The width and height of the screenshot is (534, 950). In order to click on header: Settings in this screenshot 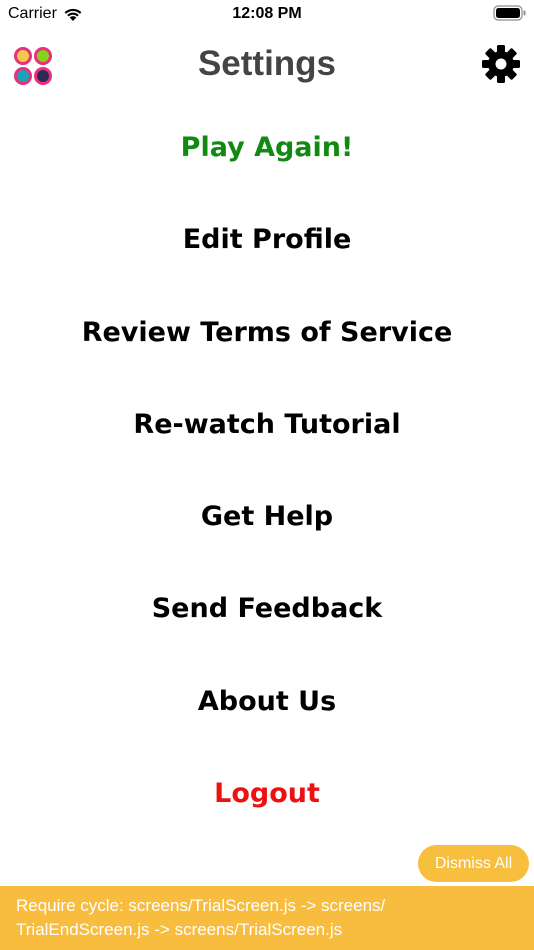, I will do `click(267, 66)`.